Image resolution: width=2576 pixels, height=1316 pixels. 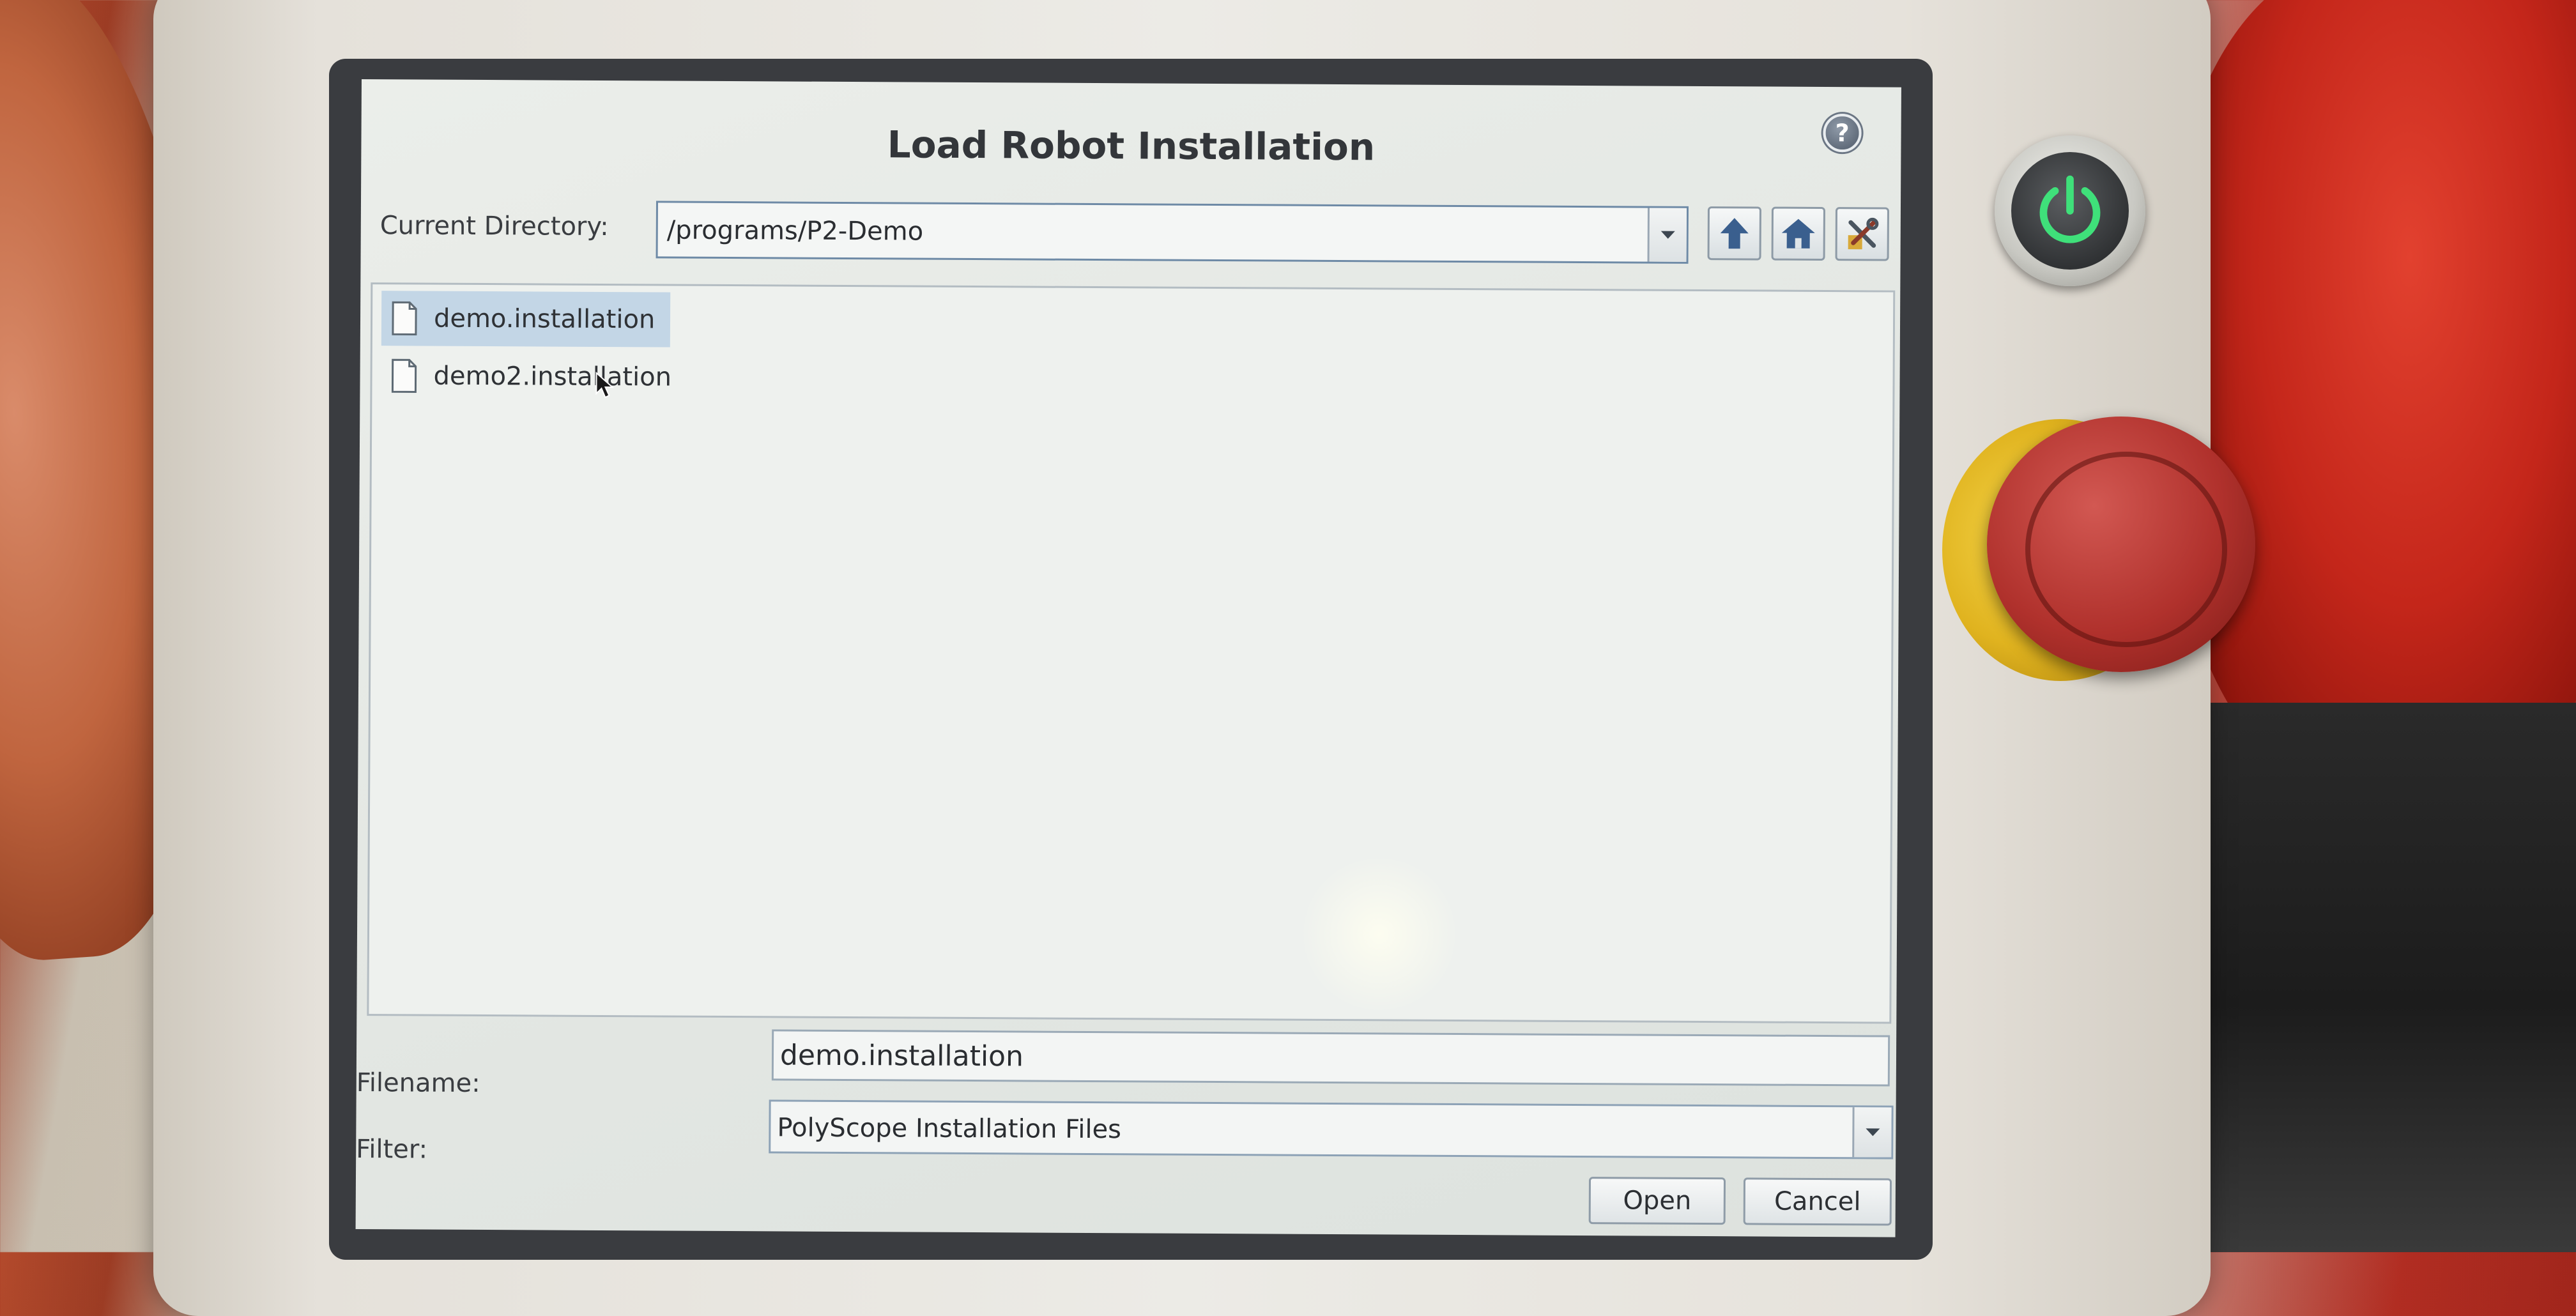 I want to click on current-directory-value: /programs/P2-Demo, so click(x=795, y=231).